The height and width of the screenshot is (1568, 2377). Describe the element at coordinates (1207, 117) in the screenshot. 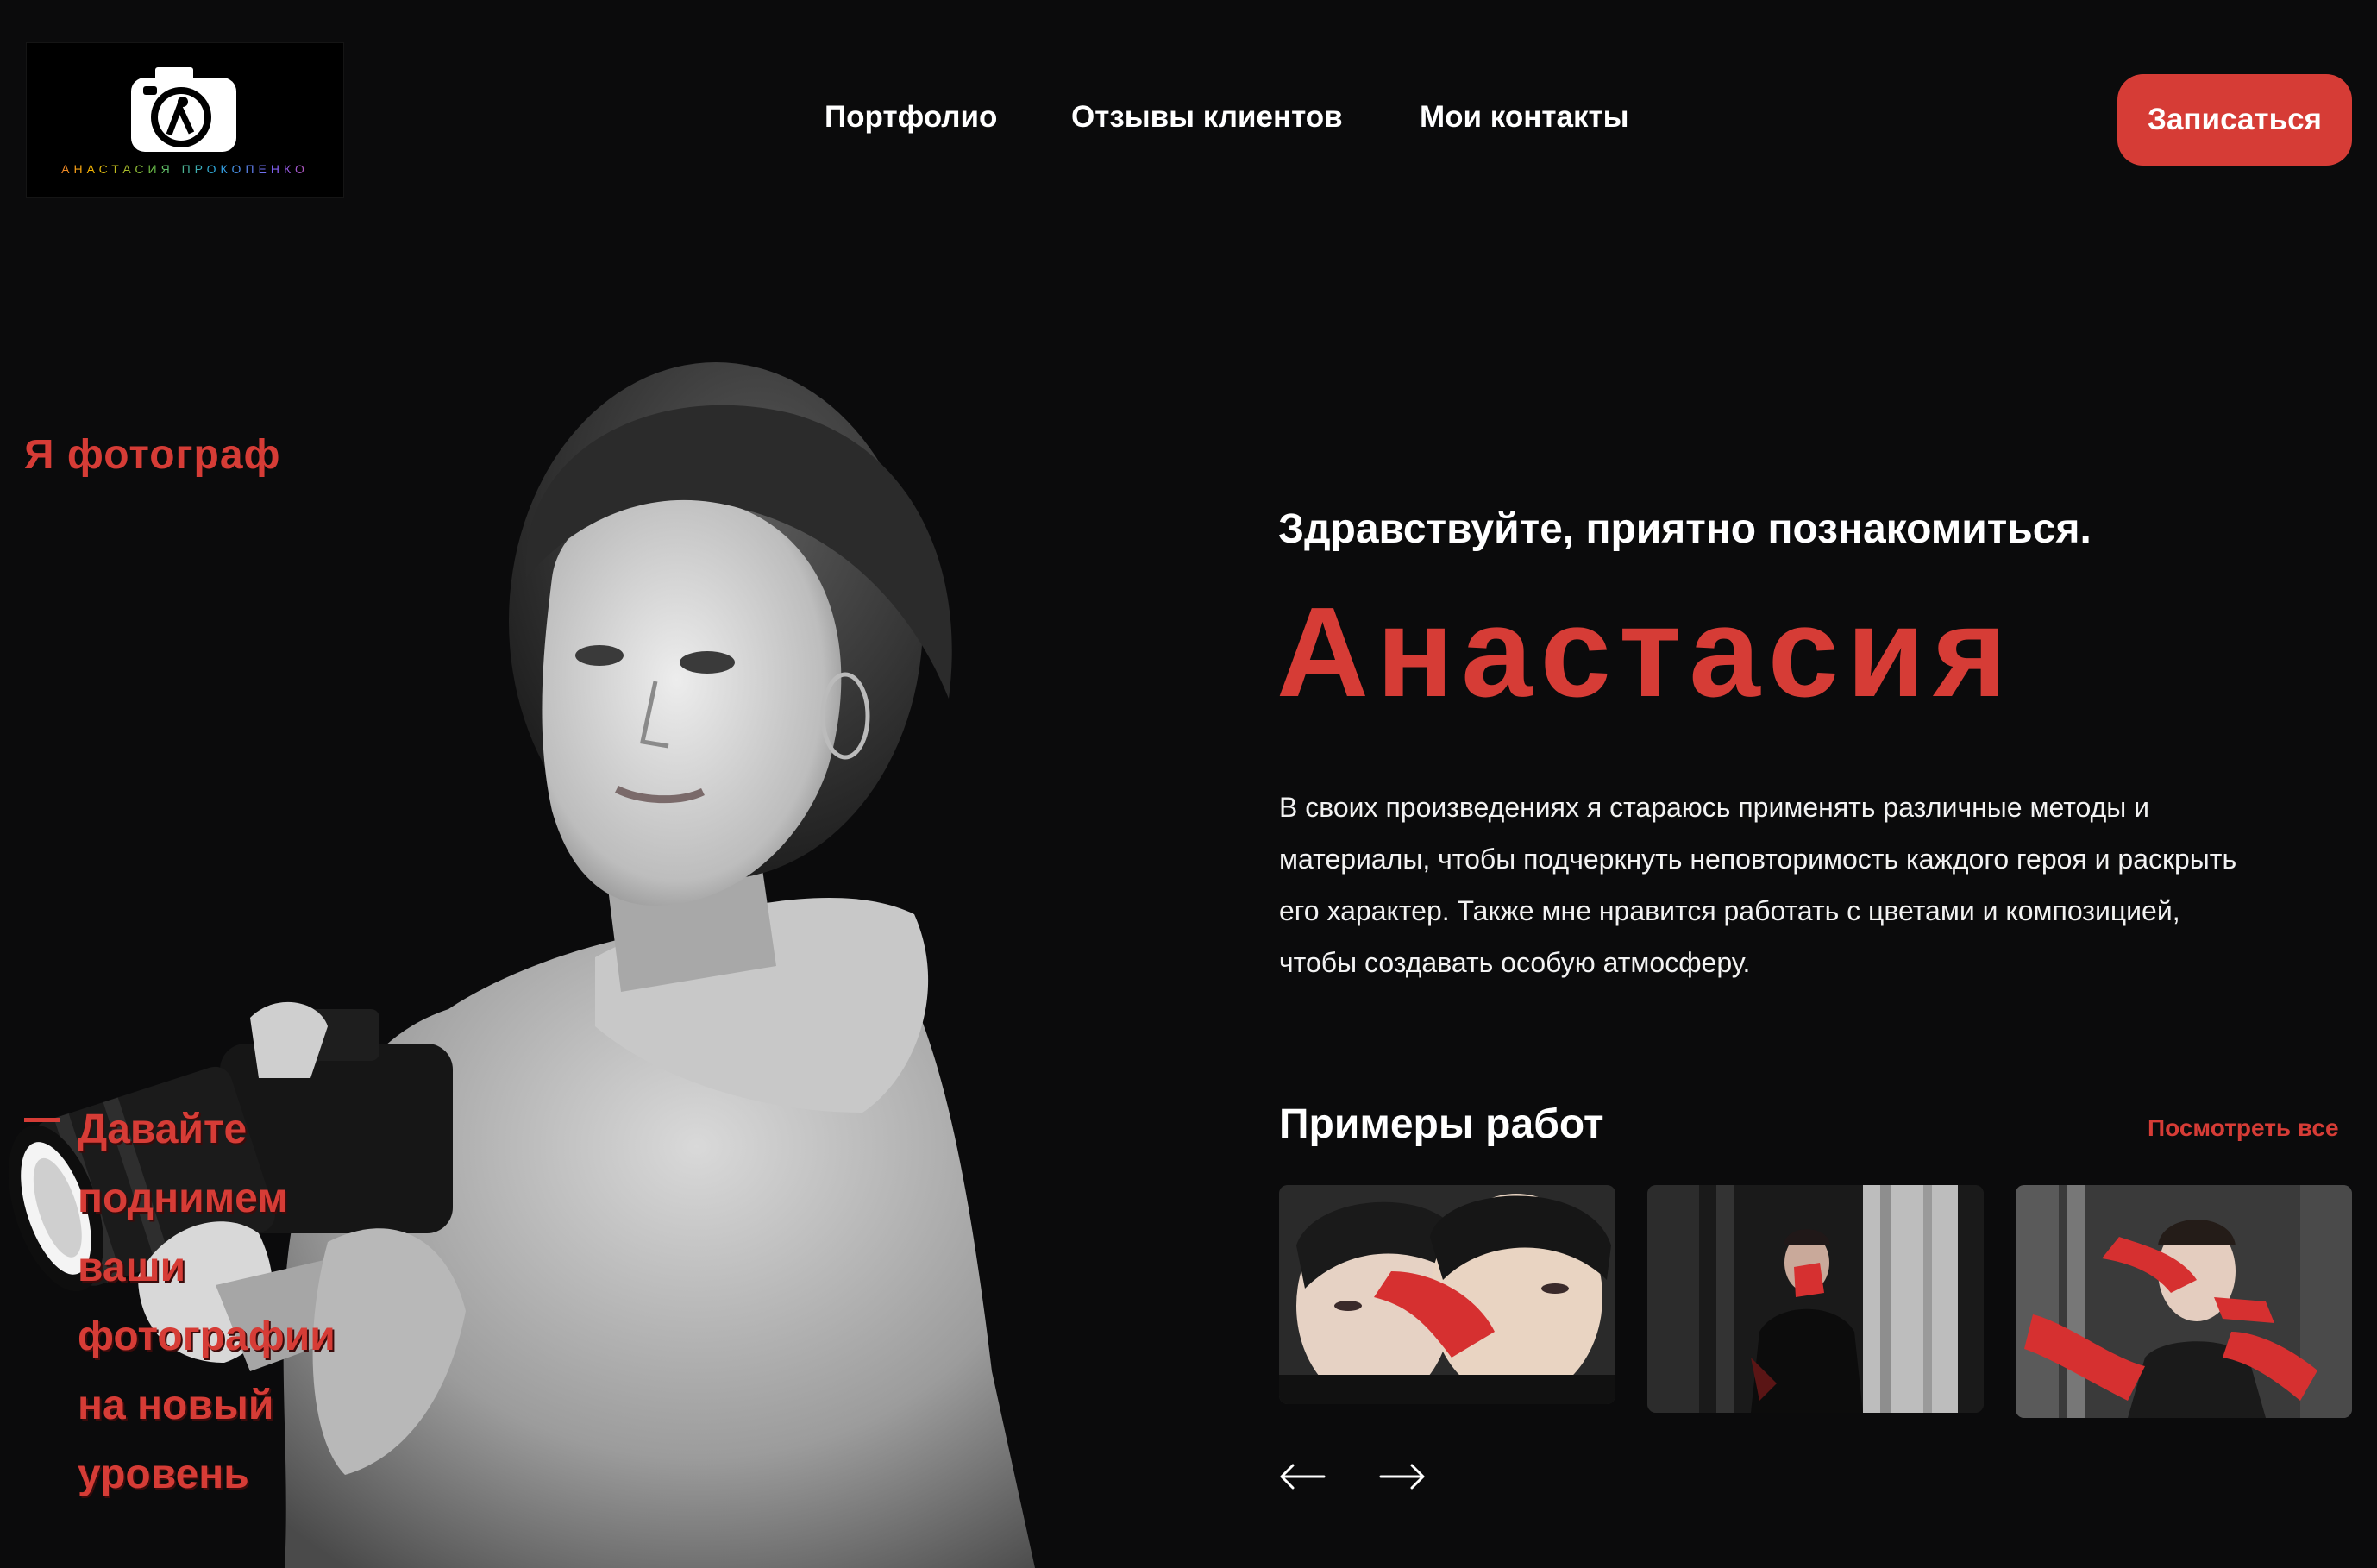

I see `nav-reviews: Отзывы клиентов` at that location.